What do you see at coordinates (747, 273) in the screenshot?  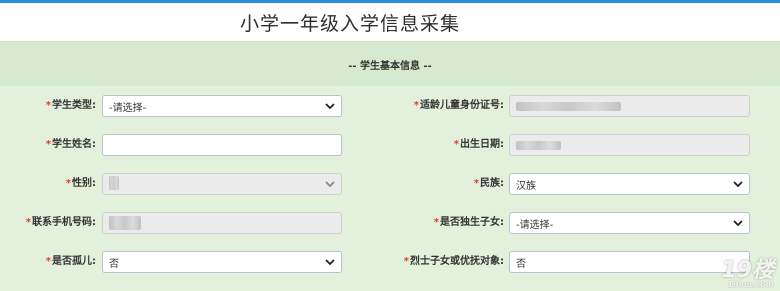 I see `watermark-logo: 19楼 19lou.com` at bounding box center [747, 273].